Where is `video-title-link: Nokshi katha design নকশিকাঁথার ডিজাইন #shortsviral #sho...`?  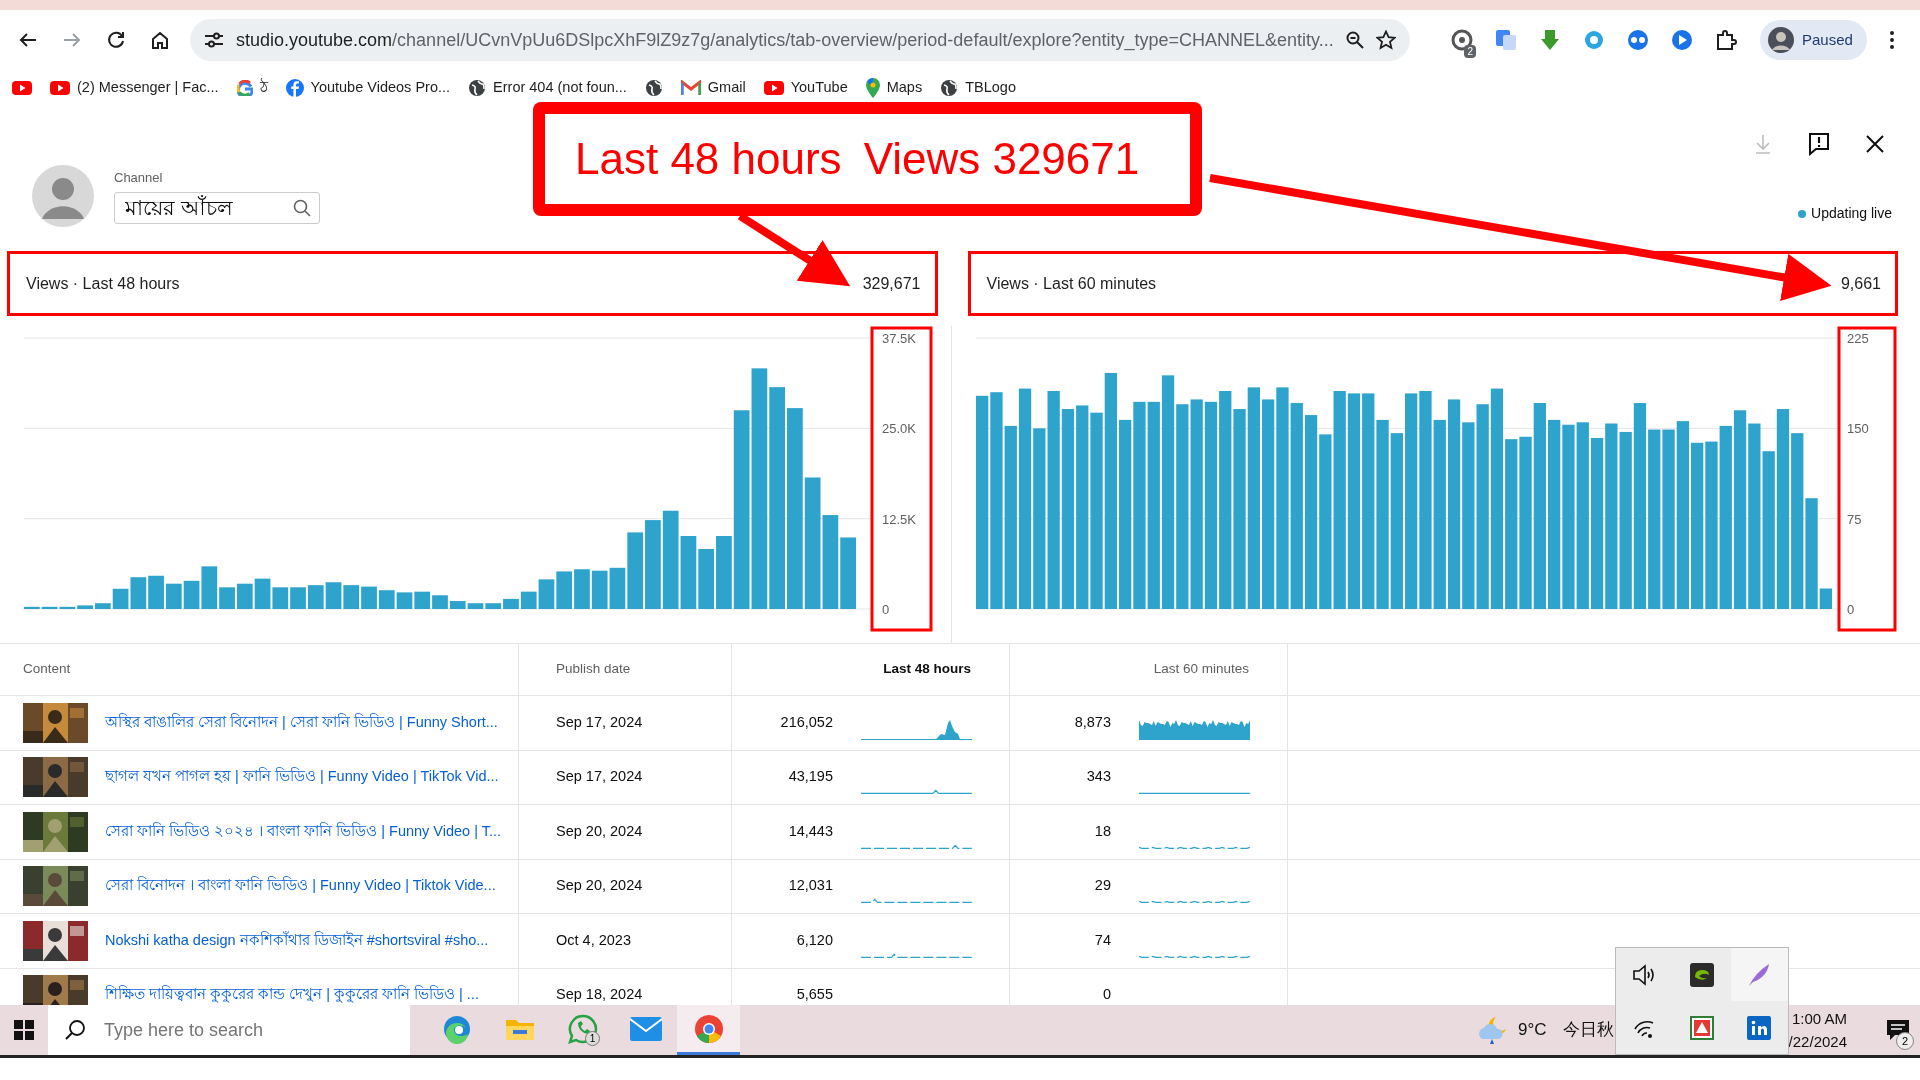
video-title-link: Nokshi katha design নকশিকাঁথার ডিজাইন #shortsviral #sho... is located at coordinates (297, 940).